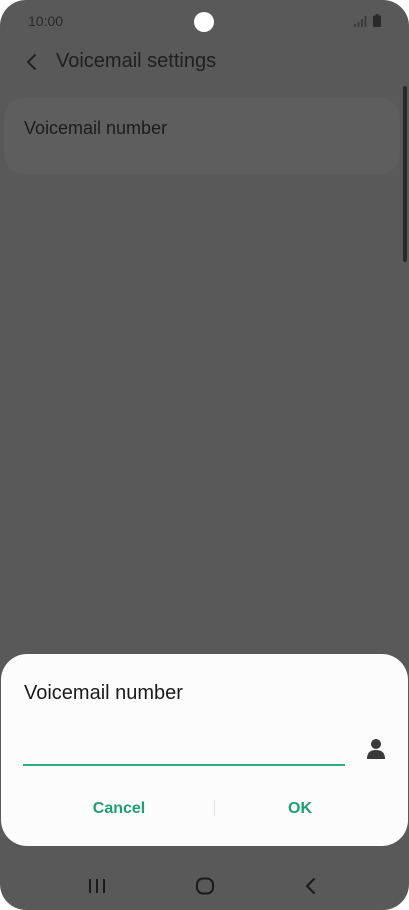 The width and height of the screenshot is (409, 910). I want to click on ok-button: OK, so click(300, 809).